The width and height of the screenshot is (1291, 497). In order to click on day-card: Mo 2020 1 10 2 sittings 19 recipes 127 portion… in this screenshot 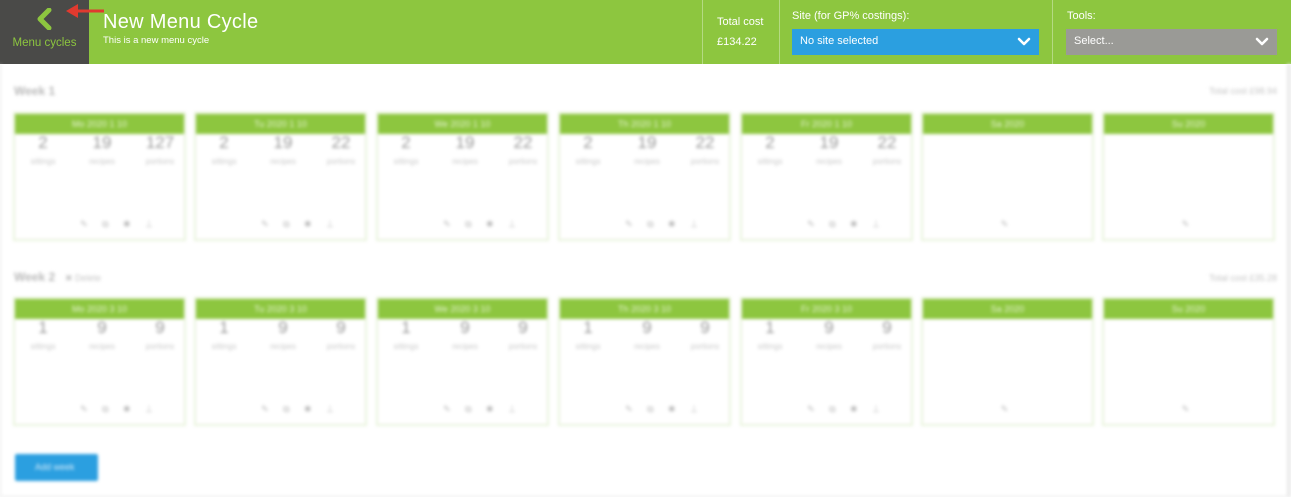, I will do `click(99, 176)`.